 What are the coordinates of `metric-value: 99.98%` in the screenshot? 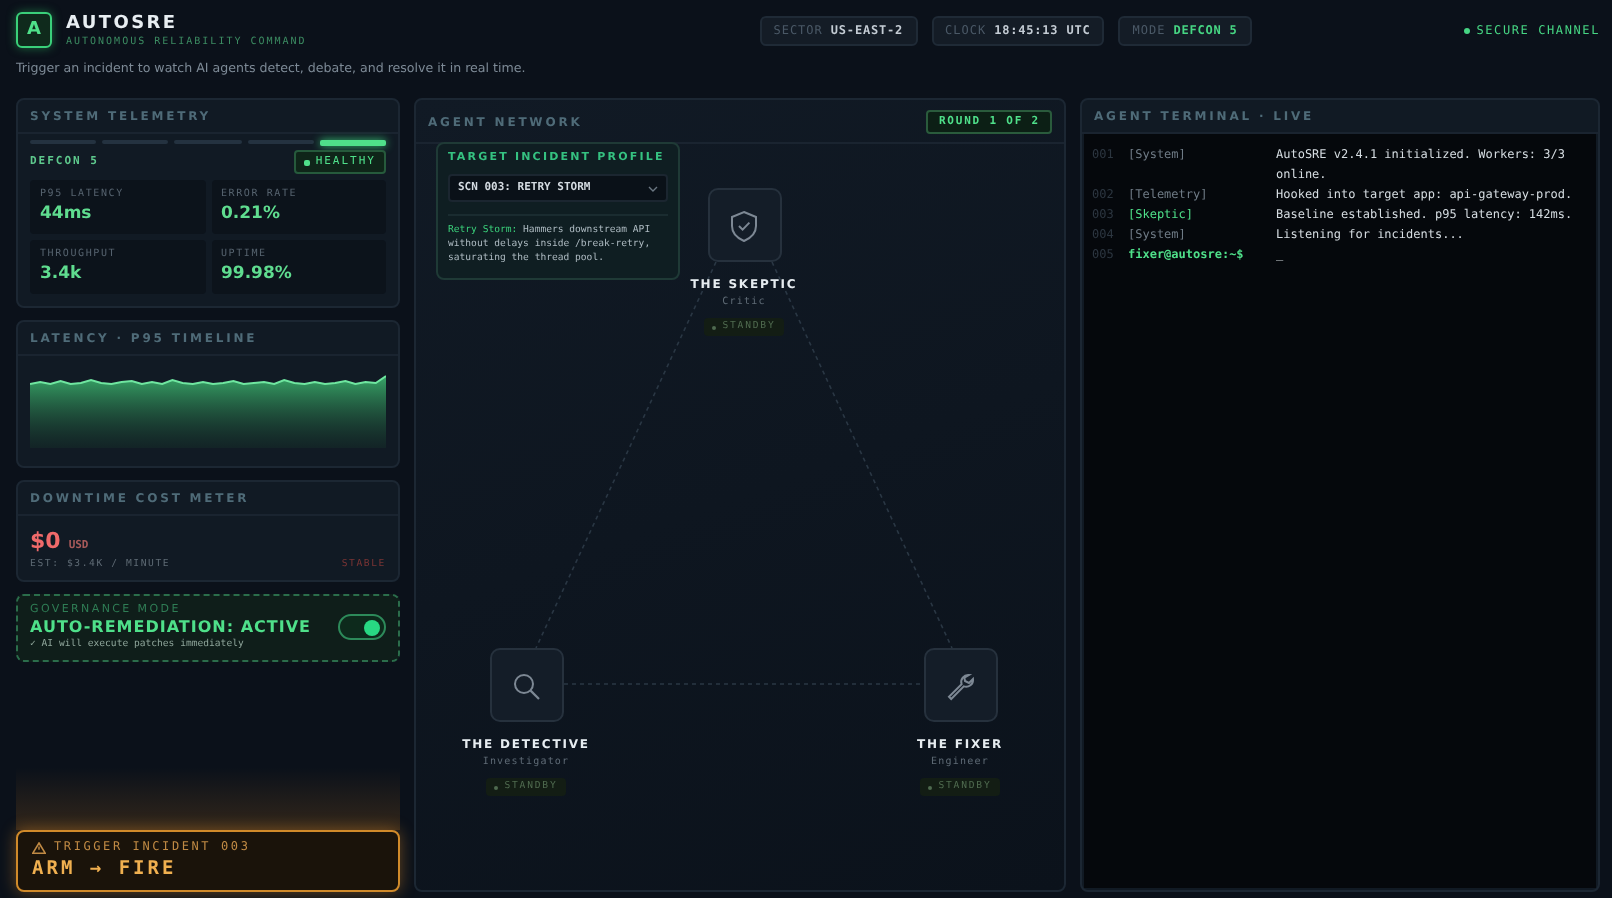 It's located at (257, 274).